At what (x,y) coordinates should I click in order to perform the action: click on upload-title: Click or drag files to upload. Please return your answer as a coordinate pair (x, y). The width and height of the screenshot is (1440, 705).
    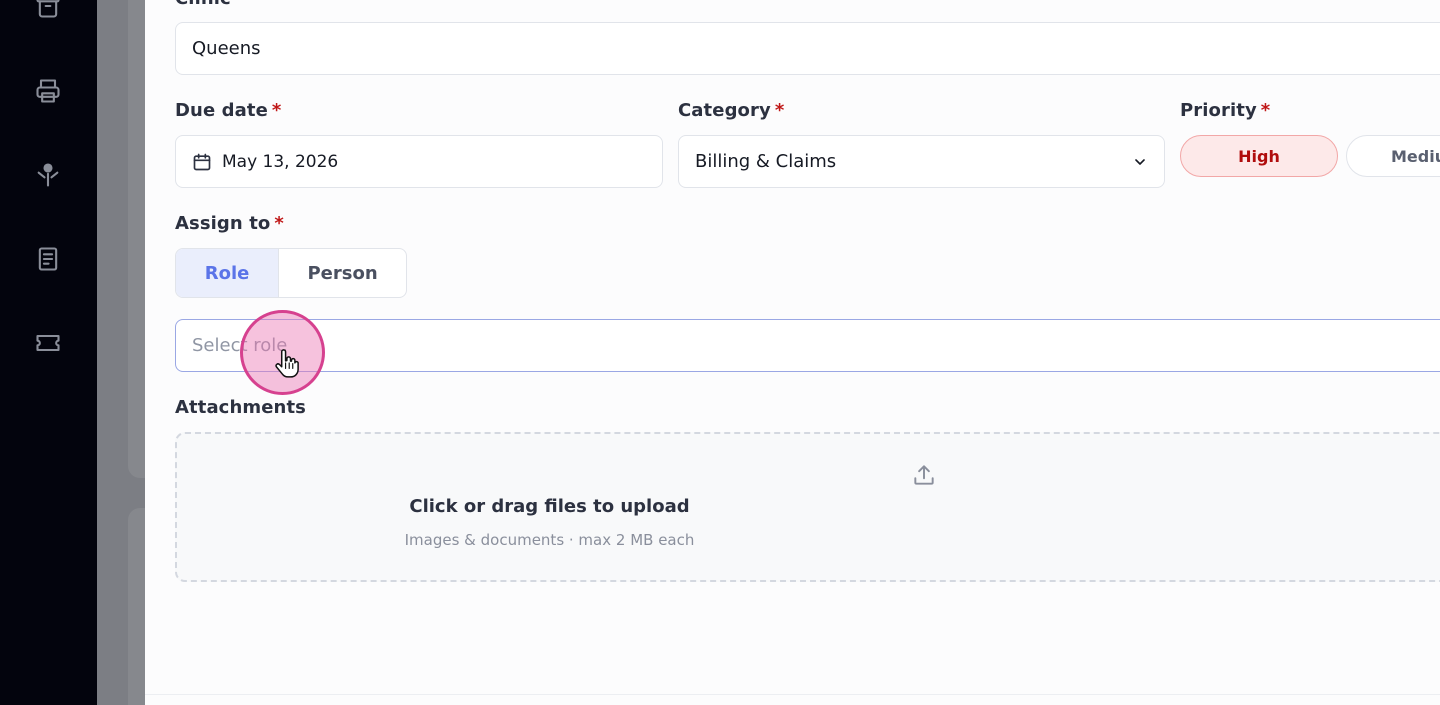
    Looking at the image, I should click on (549, 506).